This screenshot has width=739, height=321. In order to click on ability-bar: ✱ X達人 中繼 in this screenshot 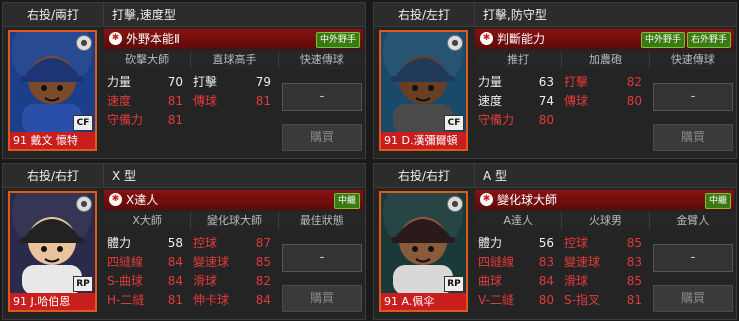, I will do `click(233, 200)`.